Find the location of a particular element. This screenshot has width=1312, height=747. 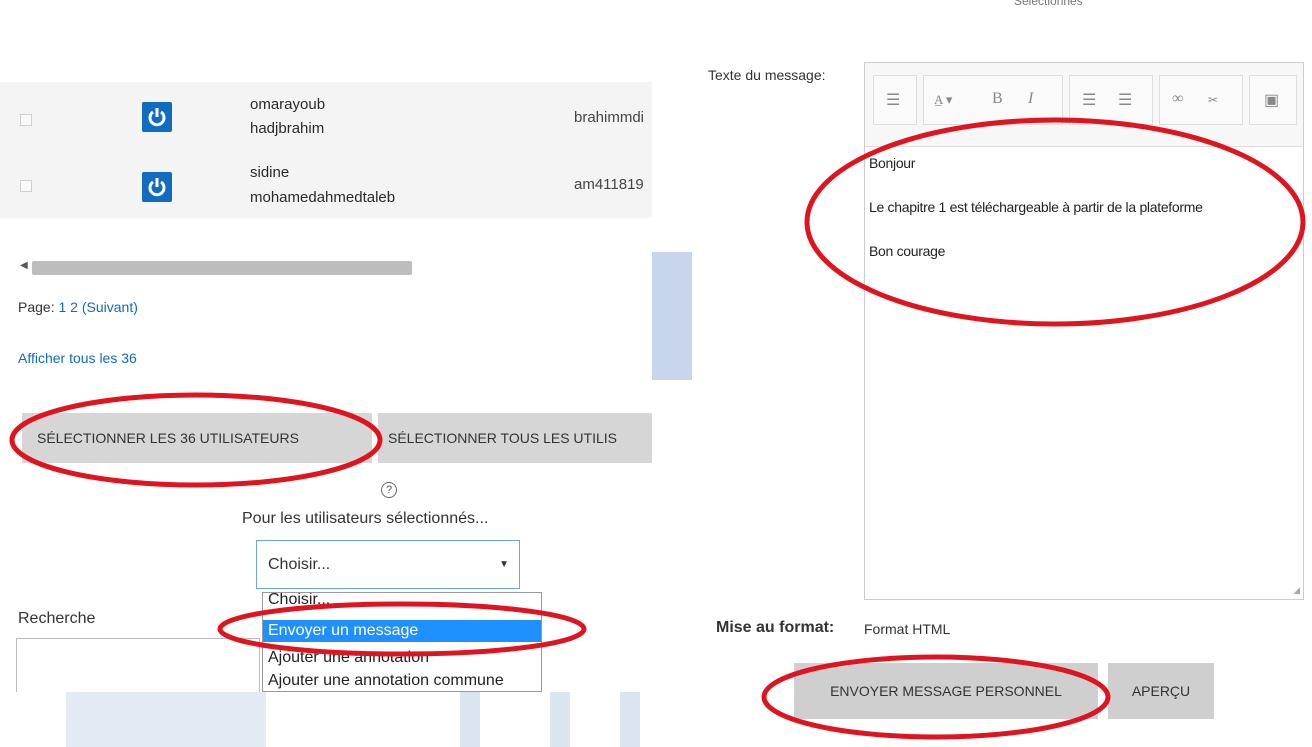

image-icon: ▣ is located at coordinates (1271, 100).